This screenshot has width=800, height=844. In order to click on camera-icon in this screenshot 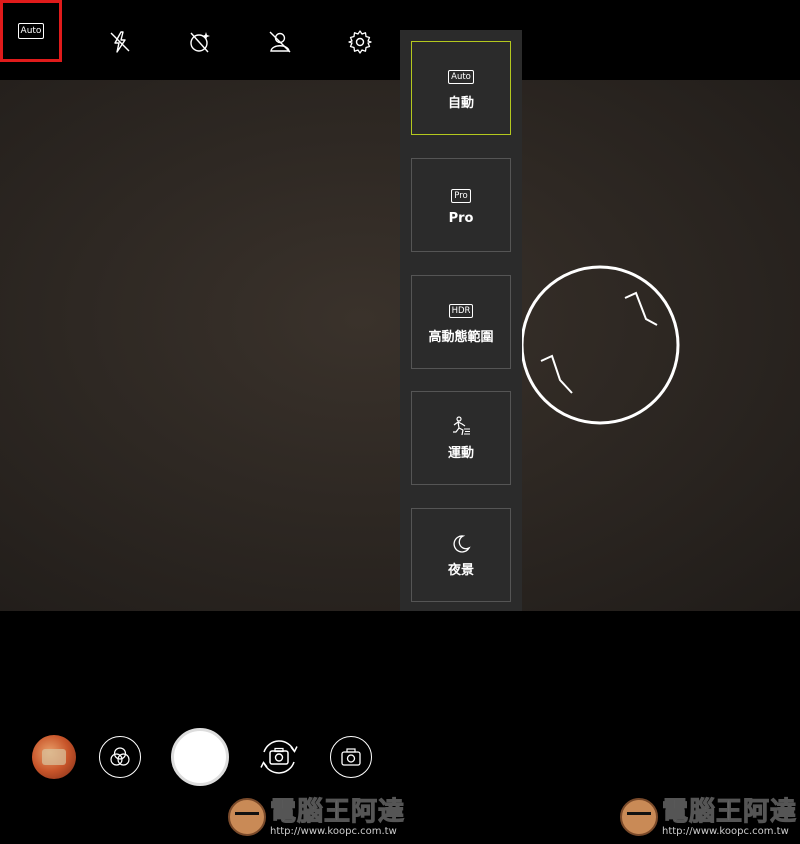, I will do `click(351, 757)`.